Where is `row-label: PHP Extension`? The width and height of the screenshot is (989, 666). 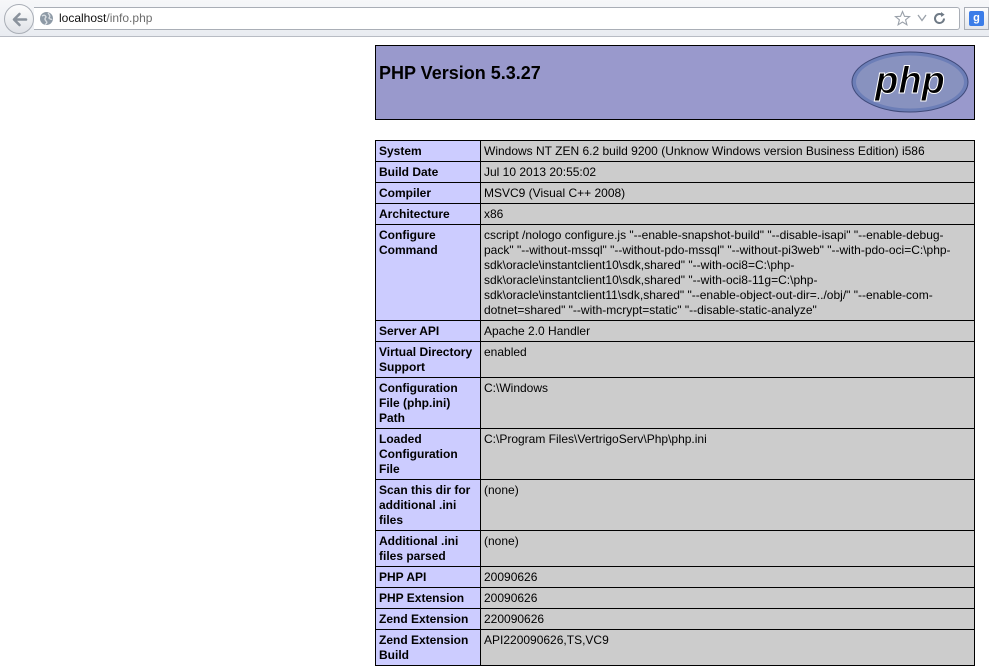 row-label: PHP Extension is located at coordinates (428, 598).